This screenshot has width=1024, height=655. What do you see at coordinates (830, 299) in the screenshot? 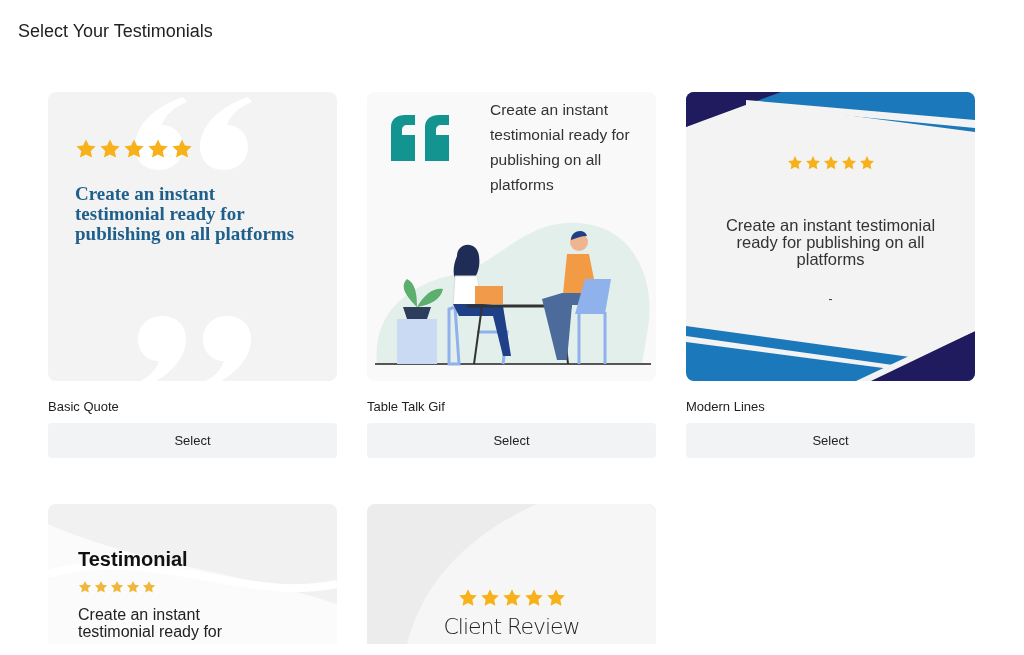
I see `author-name: -` at bounding box center [830, 299].